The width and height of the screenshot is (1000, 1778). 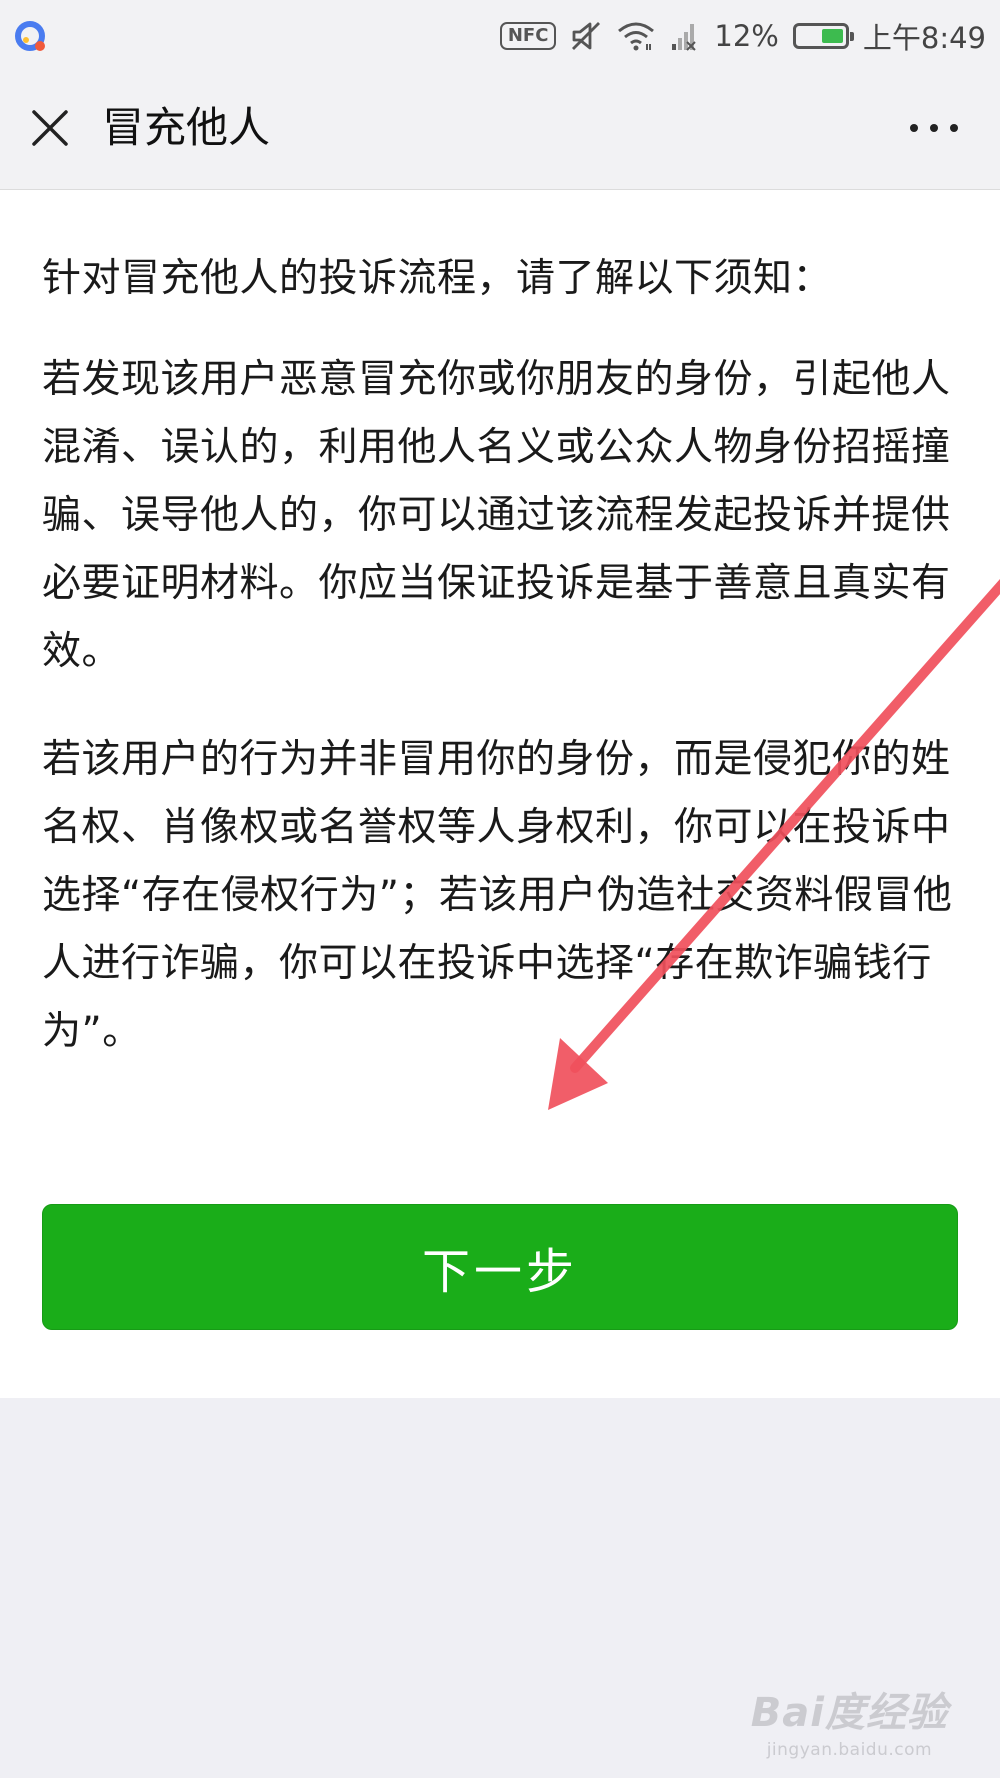 I want to click on battery-nub, so click(x=851, y=36).